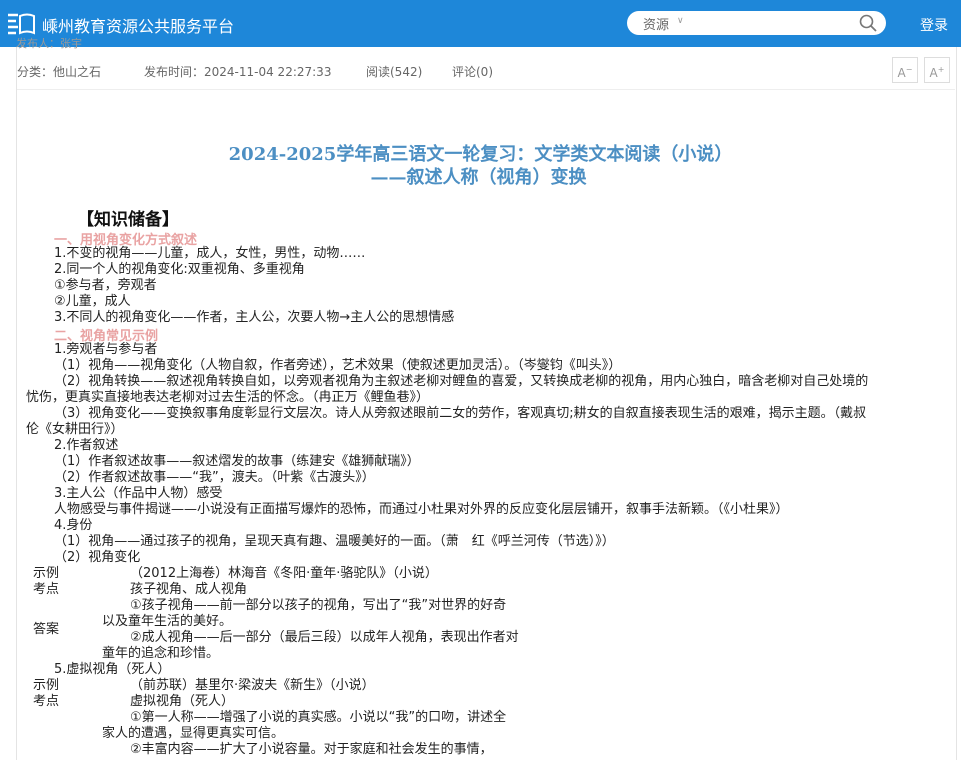 The image size is (961, 760). What do you see at coordinates (868, 23) in the screenshot?
I see `search-icon` at bounding box center [868, 23].